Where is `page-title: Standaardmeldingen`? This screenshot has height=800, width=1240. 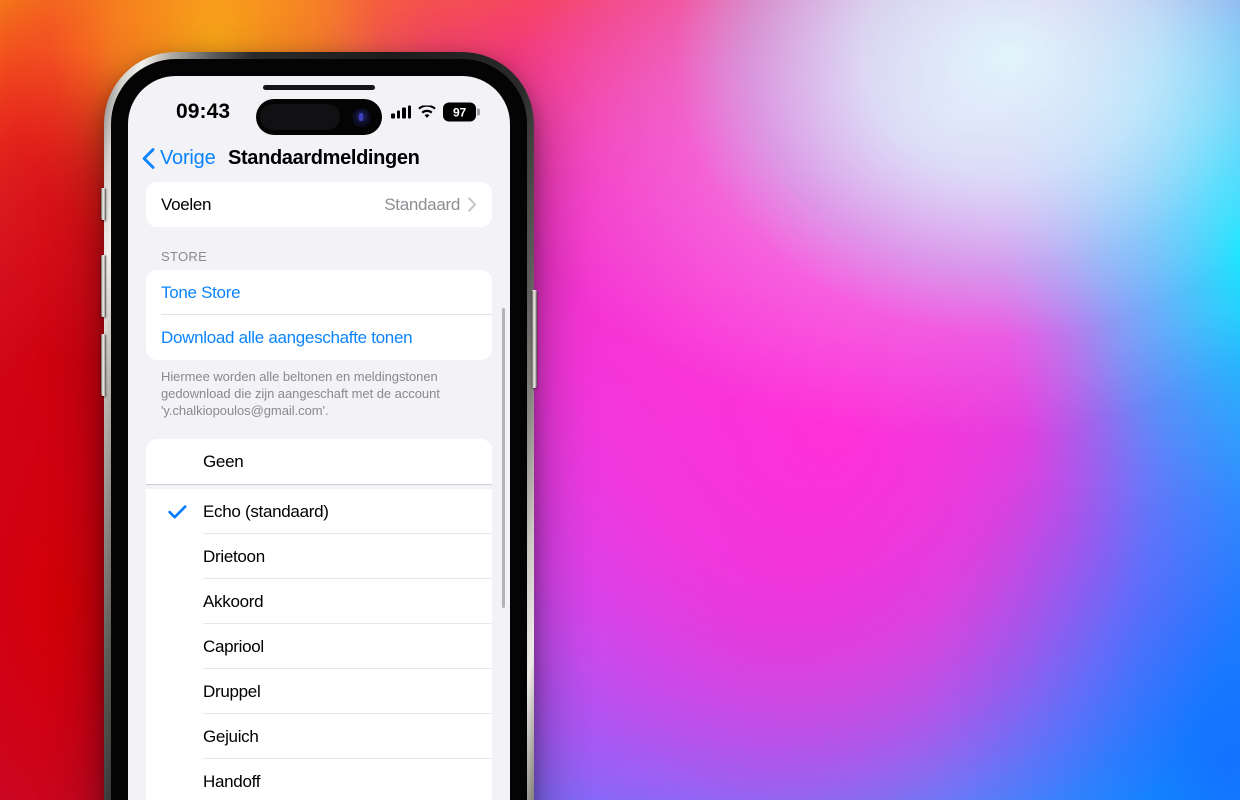 page-title: Standaardmeldingen is located at coordinates (324, 157).